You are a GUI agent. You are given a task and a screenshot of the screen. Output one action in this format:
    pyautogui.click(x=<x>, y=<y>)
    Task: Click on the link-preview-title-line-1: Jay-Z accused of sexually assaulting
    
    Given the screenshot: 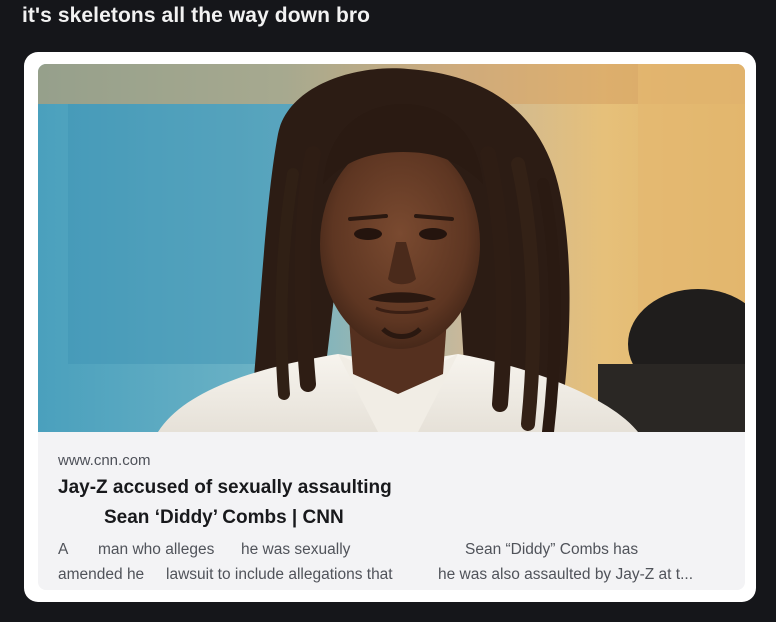 What is the action you would take?
    pyautogui.click(x=225, y=487)
    